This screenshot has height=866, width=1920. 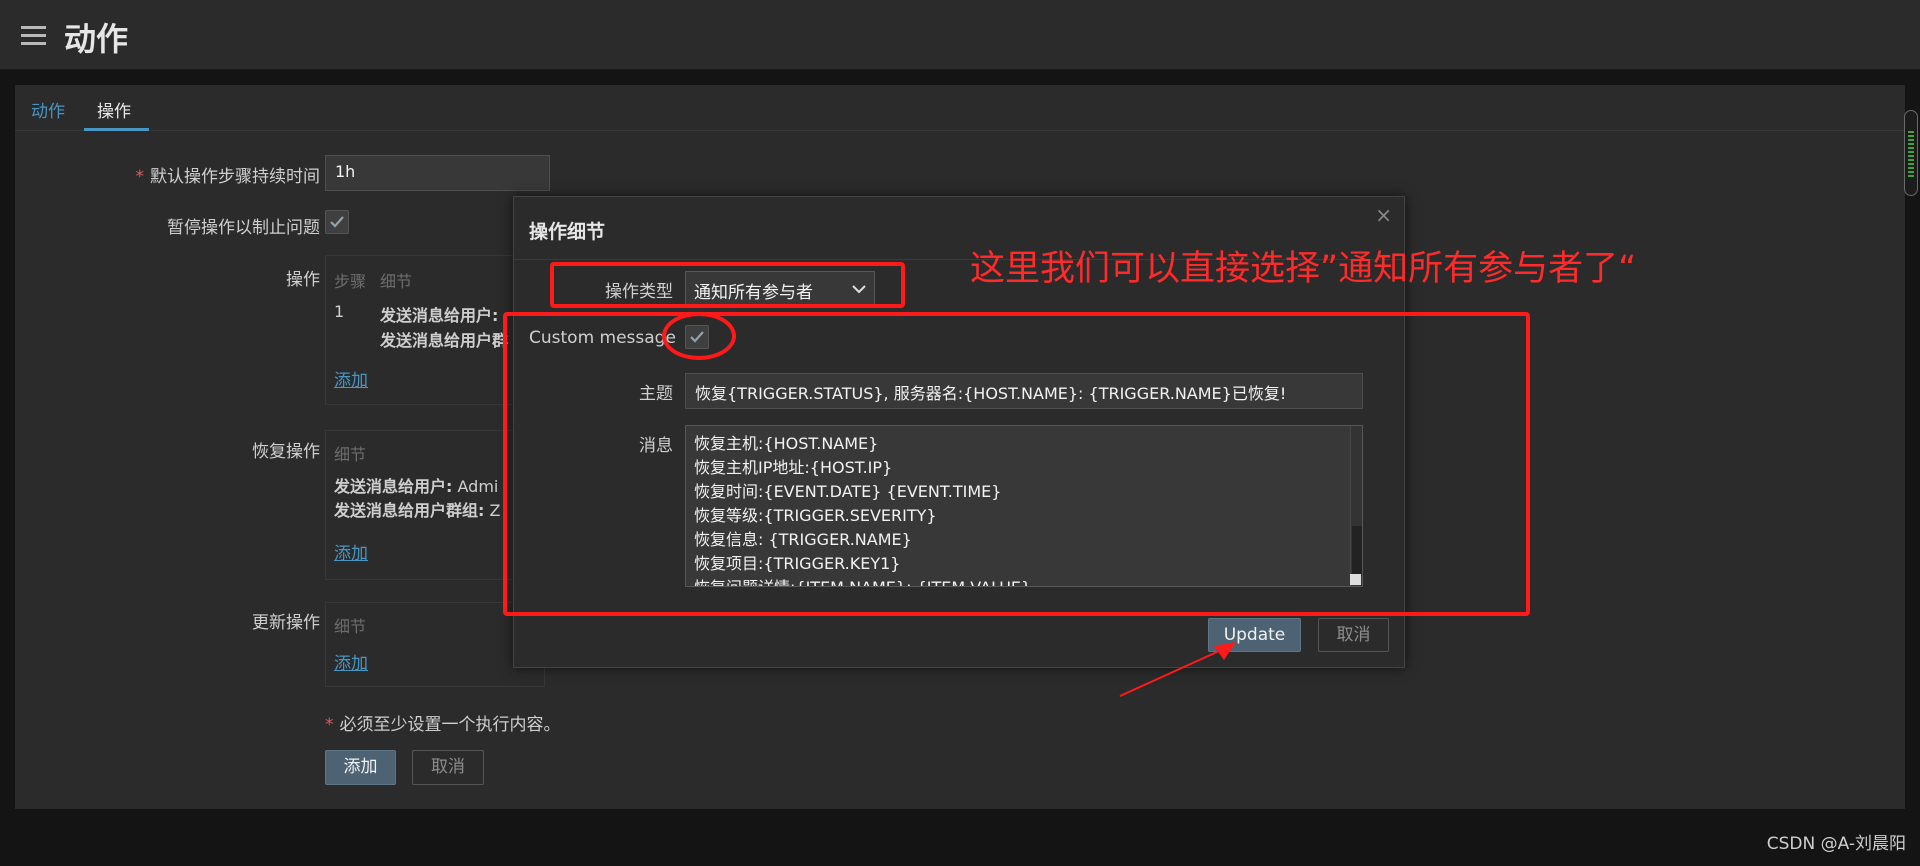 I want to click on custom-message-checkbox, so click(x=697, y=337).